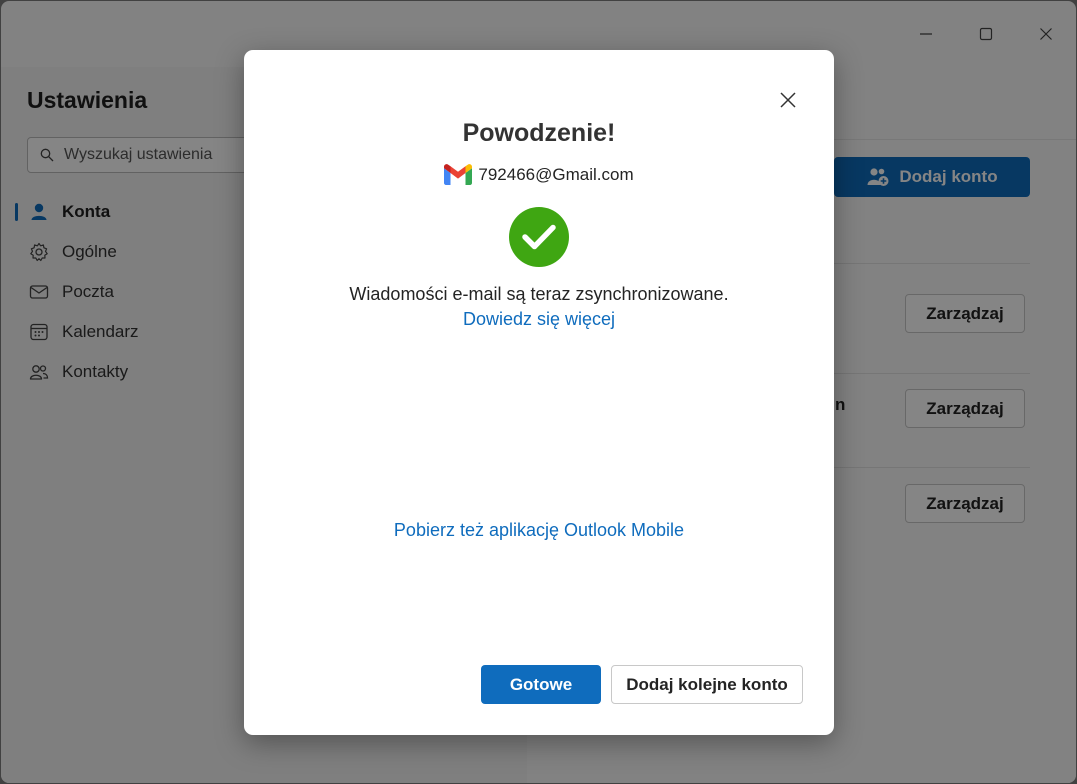 The image size is (1077, 784). What do you see at coordinates (556, 174) in the screenshot?
I see `account-email: 792466@Gmail.com` at bounding box center [556, 174].